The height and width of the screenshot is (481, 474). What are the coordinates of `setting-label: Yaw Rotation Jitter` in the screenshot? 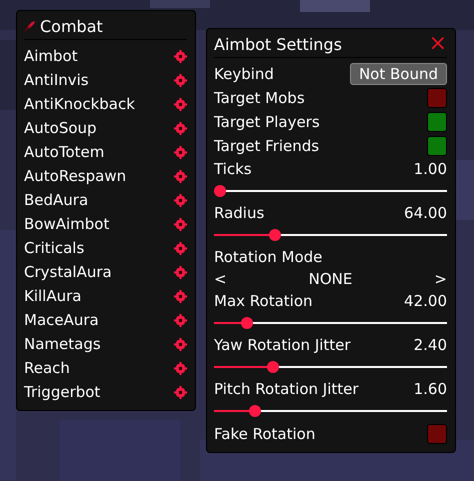 It's located at (282, 345).